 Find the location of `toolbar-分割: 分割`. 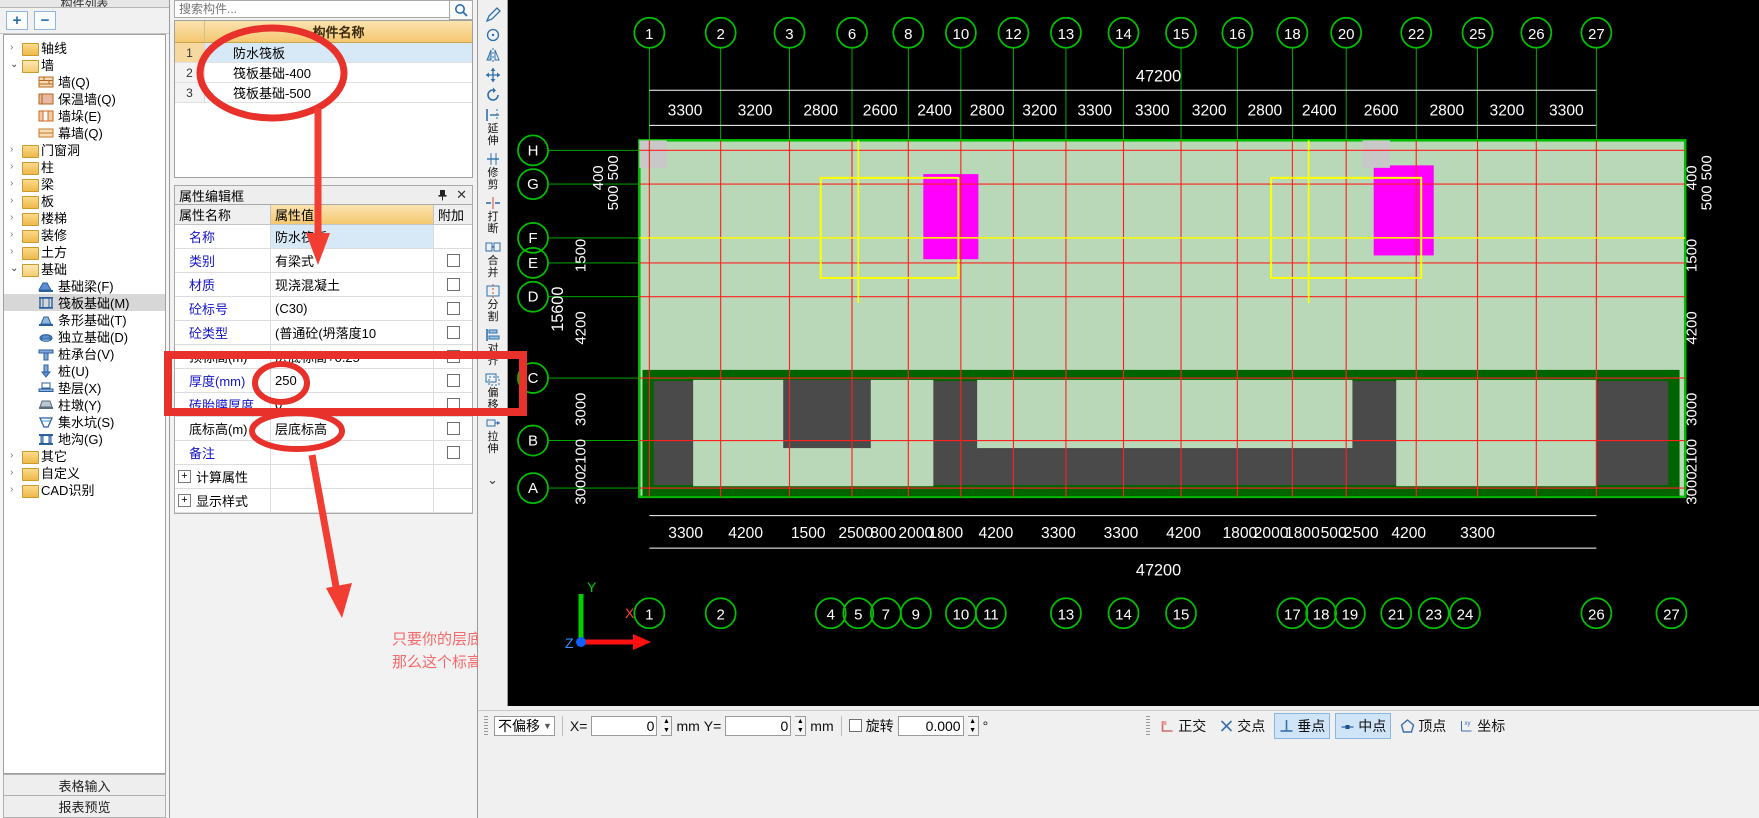

toolbar-分割: 分割 is located at coordinates (492, 302).